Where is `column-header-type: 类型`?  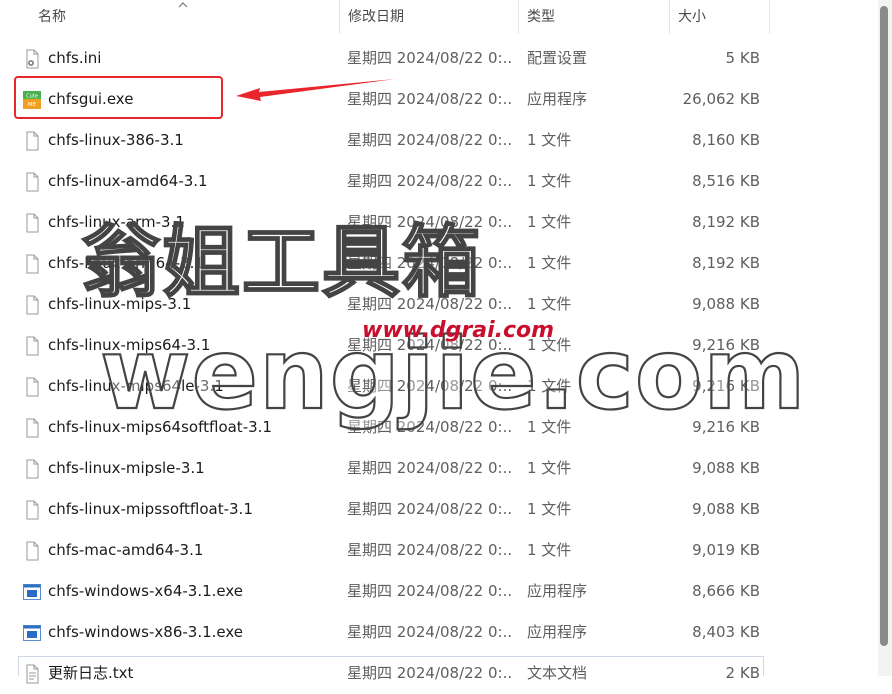 column-header-type: 类型 is located at coordinates (594, 17).